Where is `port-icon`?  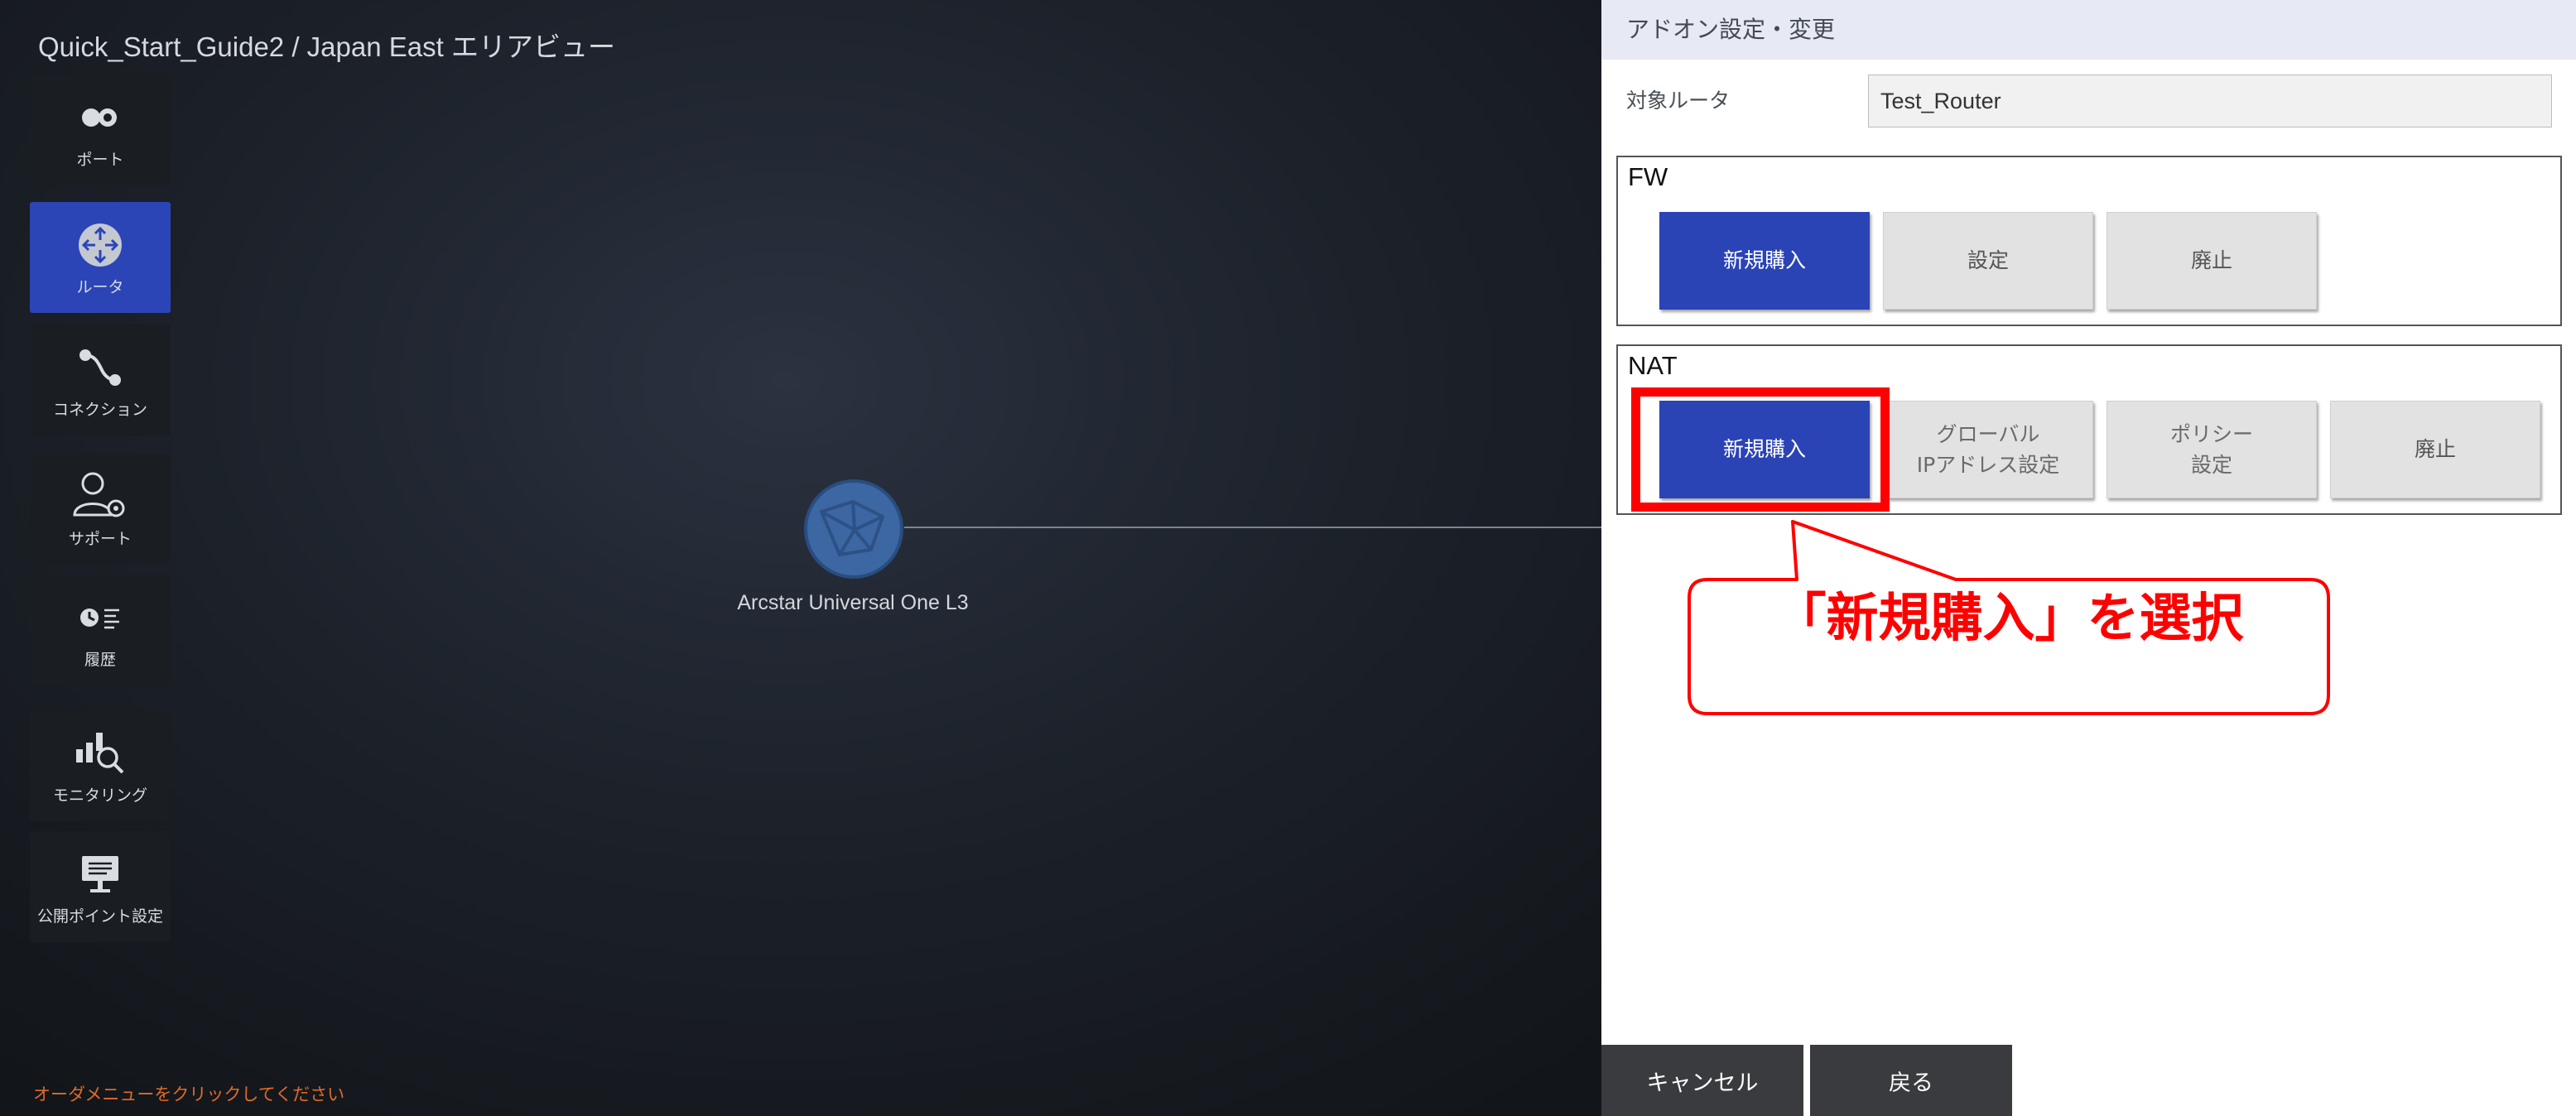 port-icon is located at coordinates (100, 117).